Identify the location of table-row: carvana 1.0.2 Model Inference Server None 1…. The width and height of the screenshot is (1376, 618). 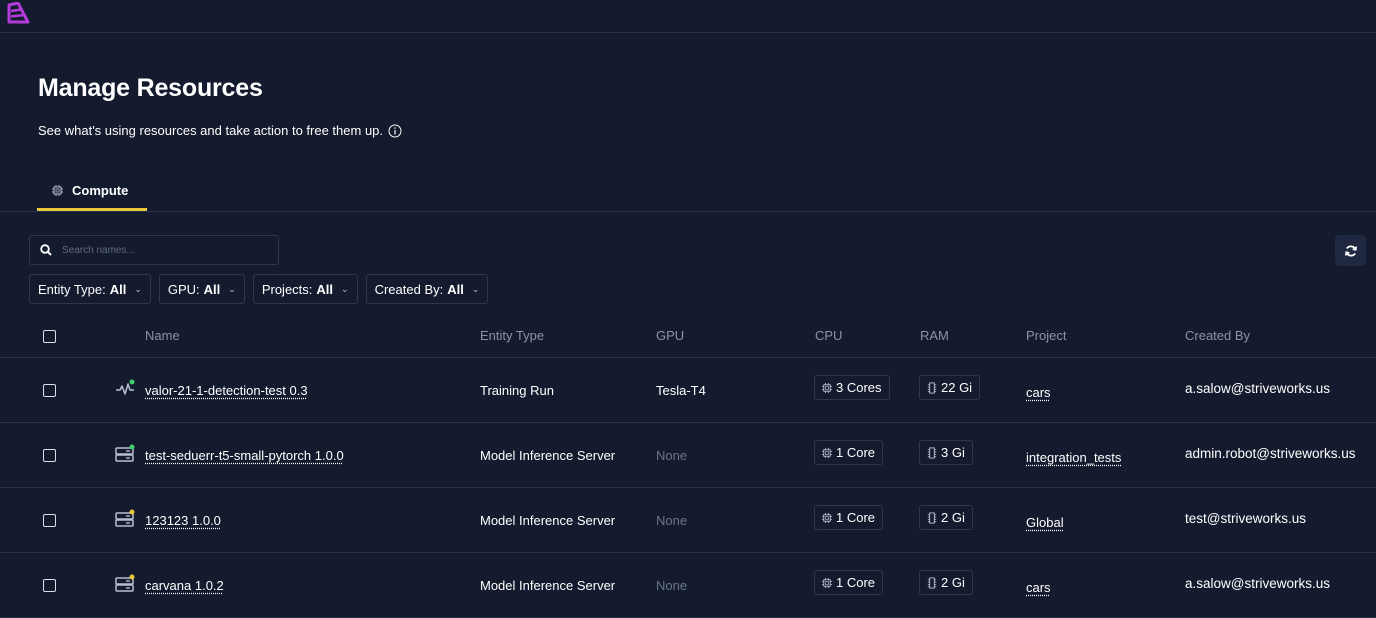
(688, 585).